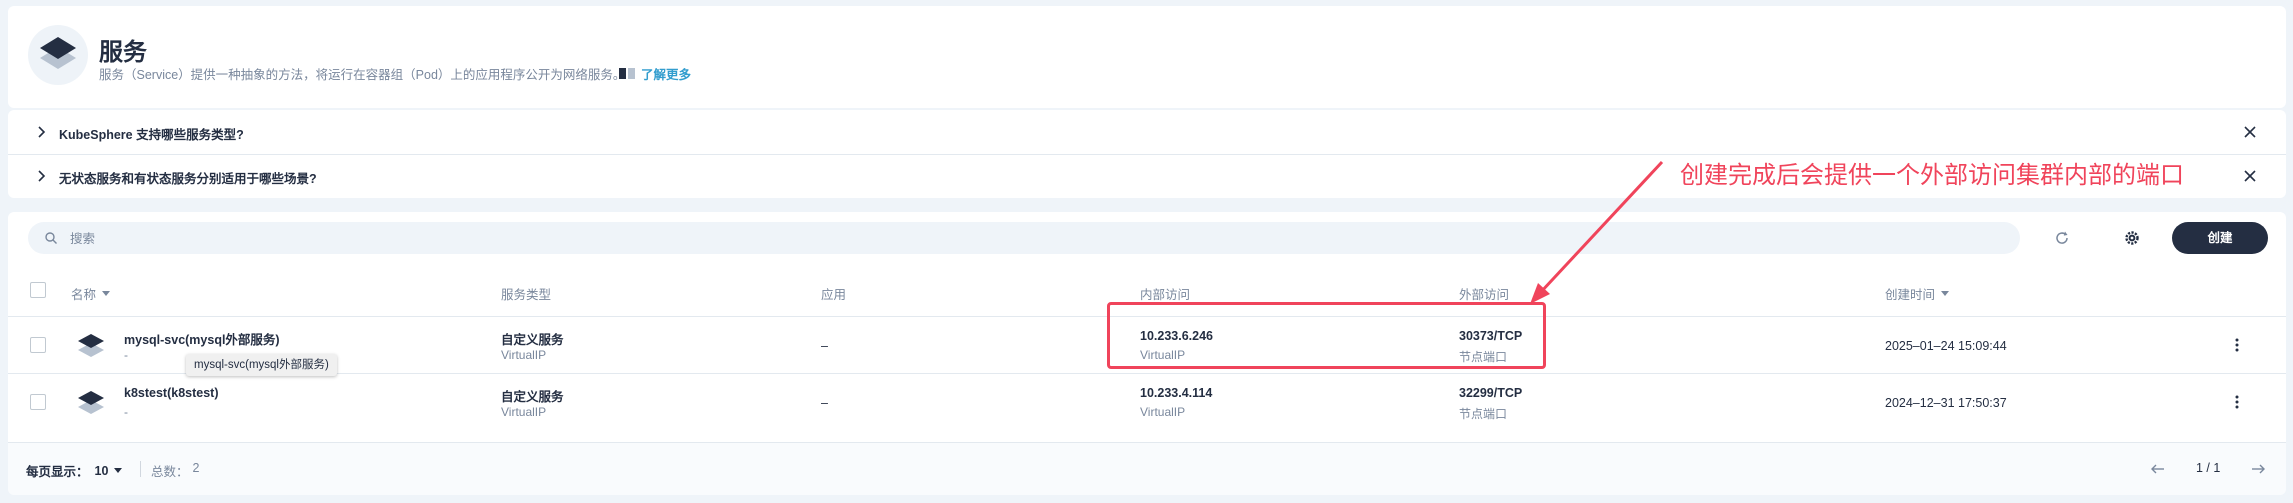 The width and height of the screenshot is (2293, 503). What do you see at coordinates (1147, 132) in the screenshot?
I see `faq-item: KubeSphere 支持哪些服务类型?` at bounding box center [1147, 132].